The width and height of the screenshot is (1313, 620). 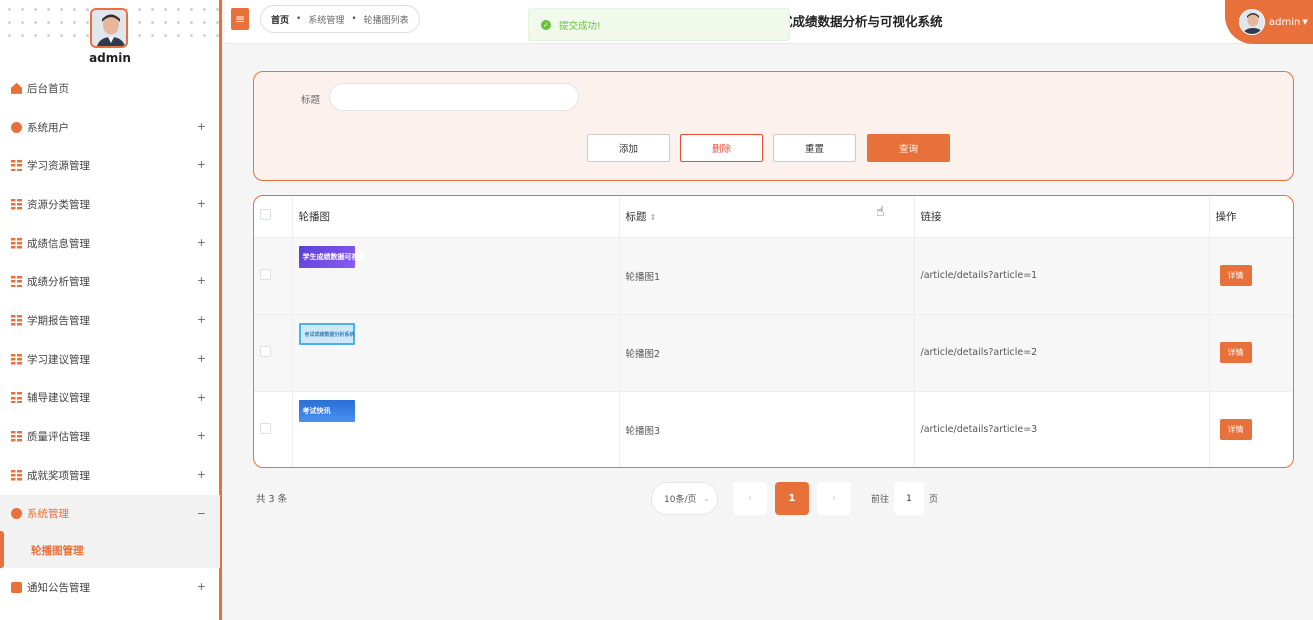 What do you see at coordinates (265, 215) in the screenshot?
I see `select-all-checkbox` at bounding box center [265, 215].